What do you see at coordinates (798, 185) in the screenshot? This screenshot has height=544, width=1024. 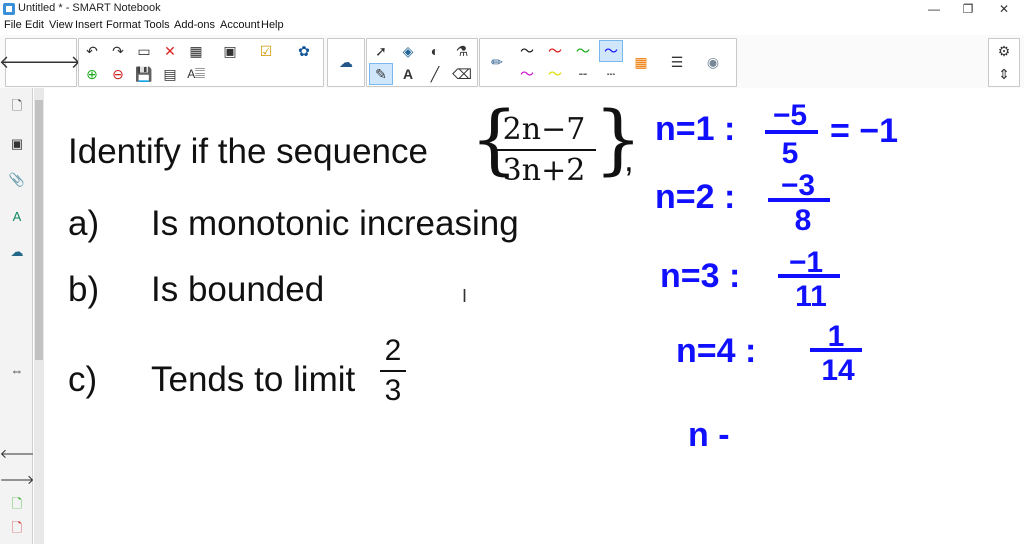 I see `ink-line-2-num: −3` at bounding box center [798, 185].